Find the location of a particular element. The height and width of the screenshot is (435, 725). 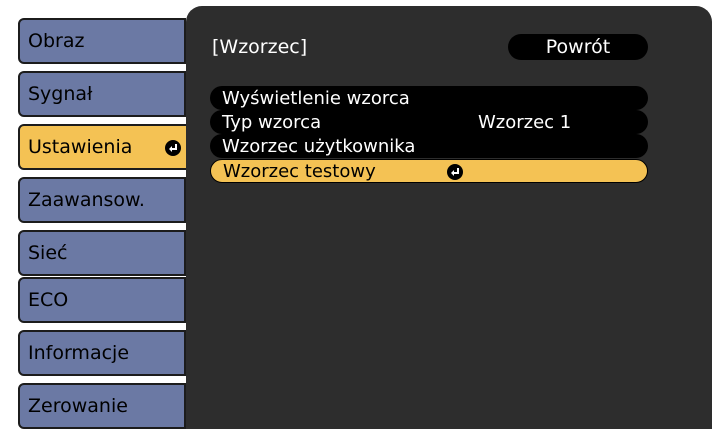

sidebar-item-label: Sieć is located at coordinates (48, 253).